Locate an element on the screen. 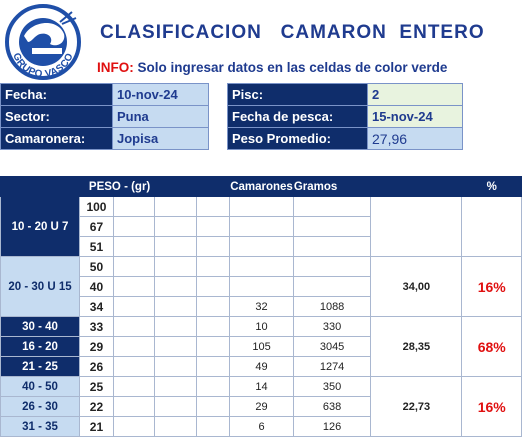 The height and width of the screenshot is (445, 522). header-gramos: Gramos is located at coordinates (332, 186).